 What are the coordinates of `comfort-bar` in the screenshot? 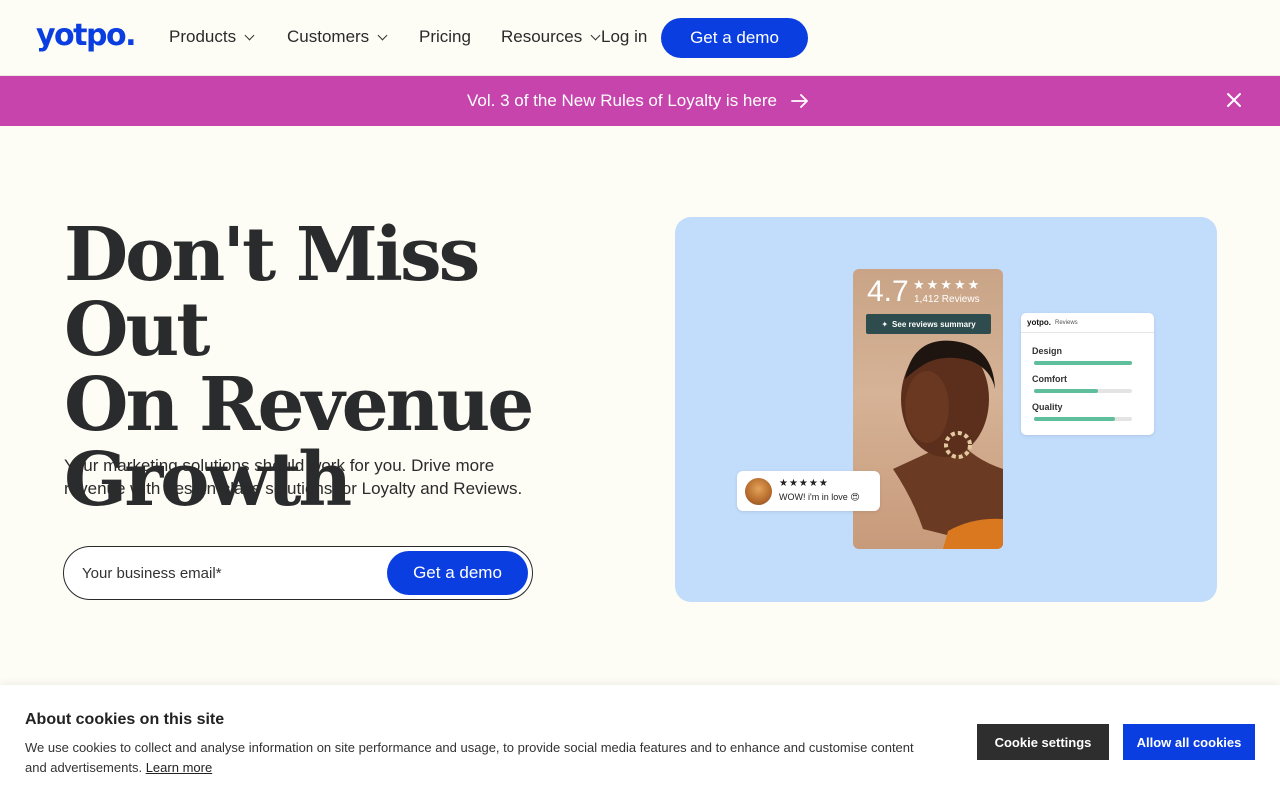 It's located at (1083, 391).